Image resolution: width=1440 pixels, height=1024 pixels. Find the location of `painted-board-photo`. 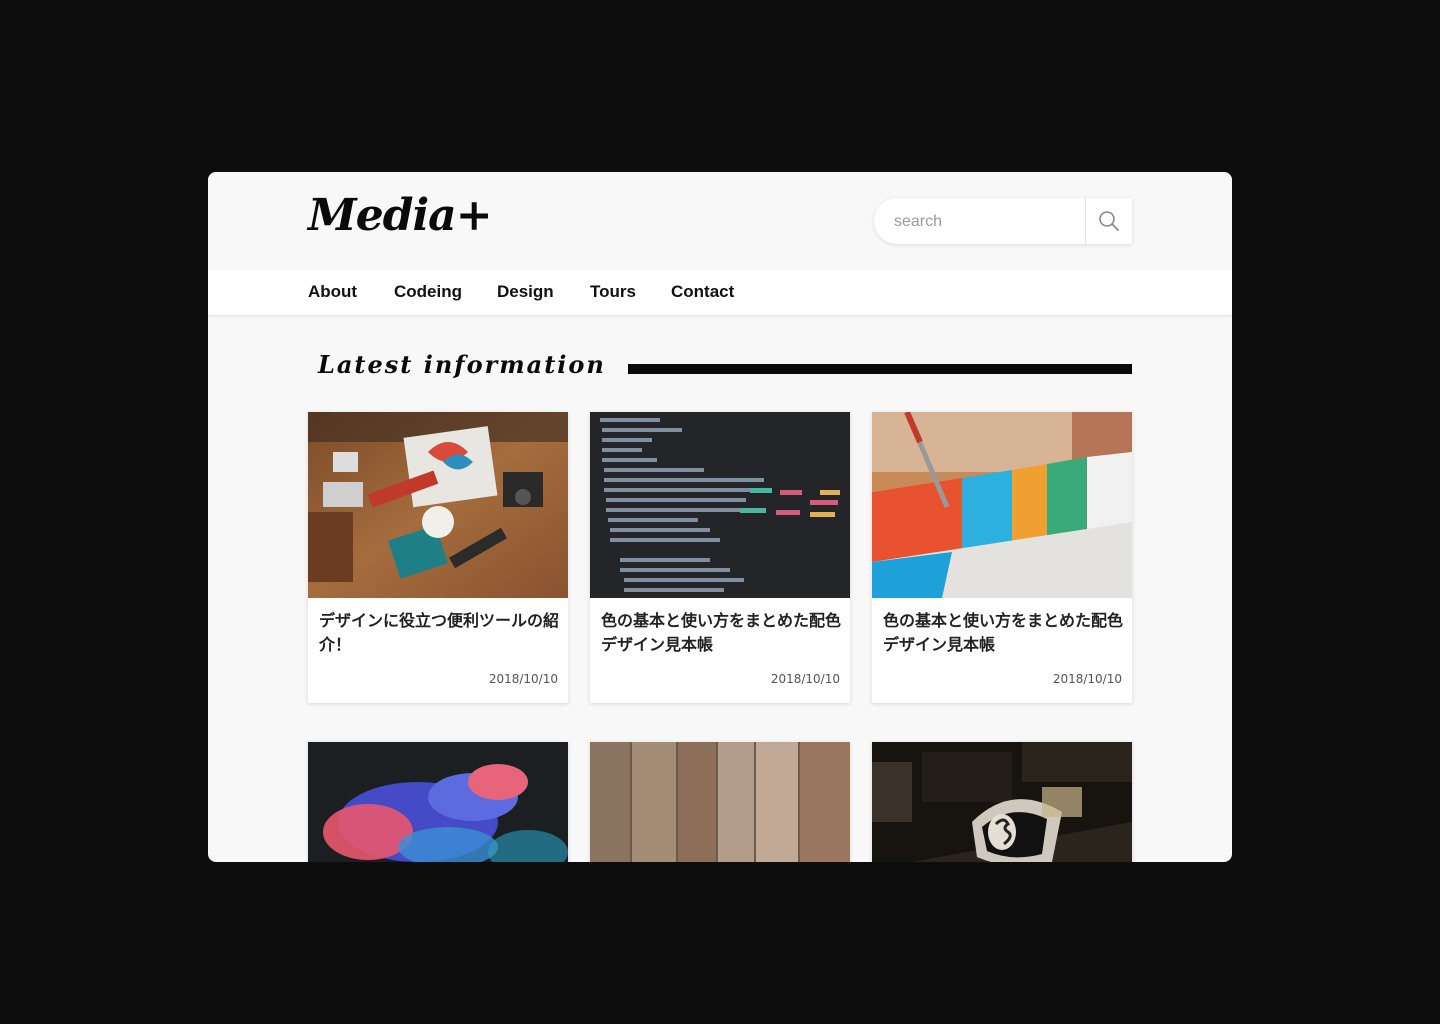

painted-board-photo is located at coordinates (1002, 505).